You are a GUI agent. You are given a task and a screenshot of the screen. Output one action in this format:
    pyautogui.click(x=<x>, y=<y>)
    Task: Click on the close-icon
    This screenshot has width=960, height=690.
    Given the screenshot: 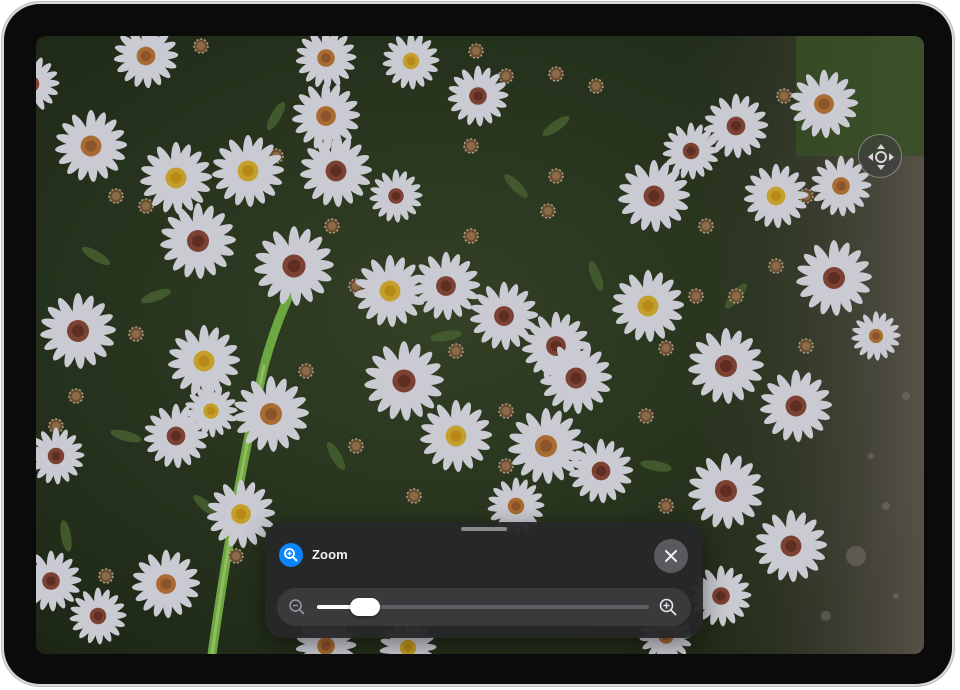 What is the action you would take?
    pyautogui.click(x=671, y=556)
    